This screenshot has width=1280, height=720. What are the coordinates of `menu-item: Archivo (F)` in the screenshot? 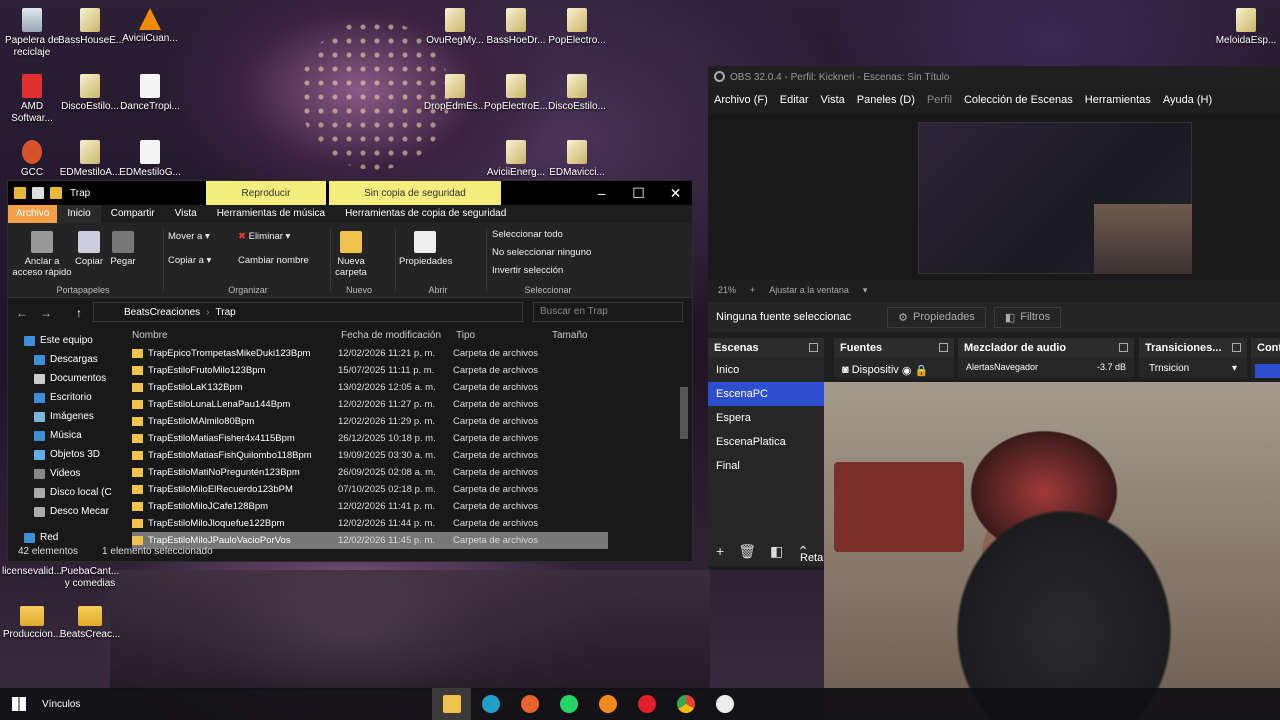 It's located at (741, 100).